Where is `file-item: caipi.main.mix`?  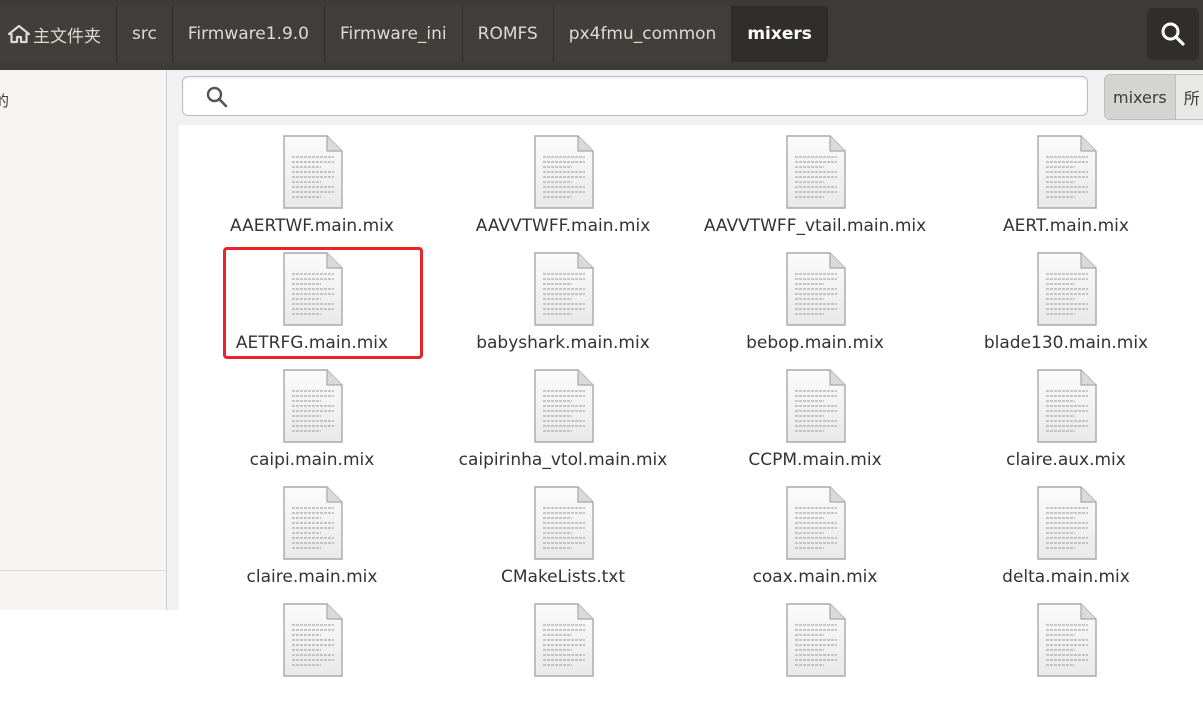
file-item: caipi.main.mix is located at coordinates (312, 414).